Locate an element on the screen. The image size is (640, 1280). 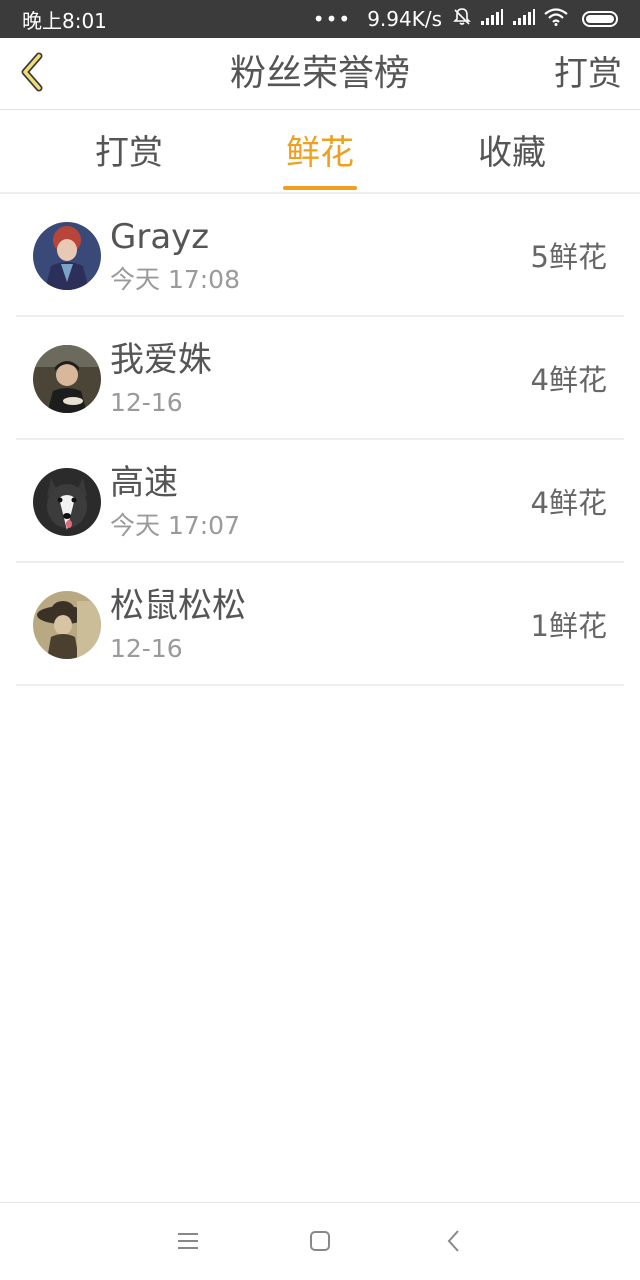
menu-button is located at coordinates (188, 1243).